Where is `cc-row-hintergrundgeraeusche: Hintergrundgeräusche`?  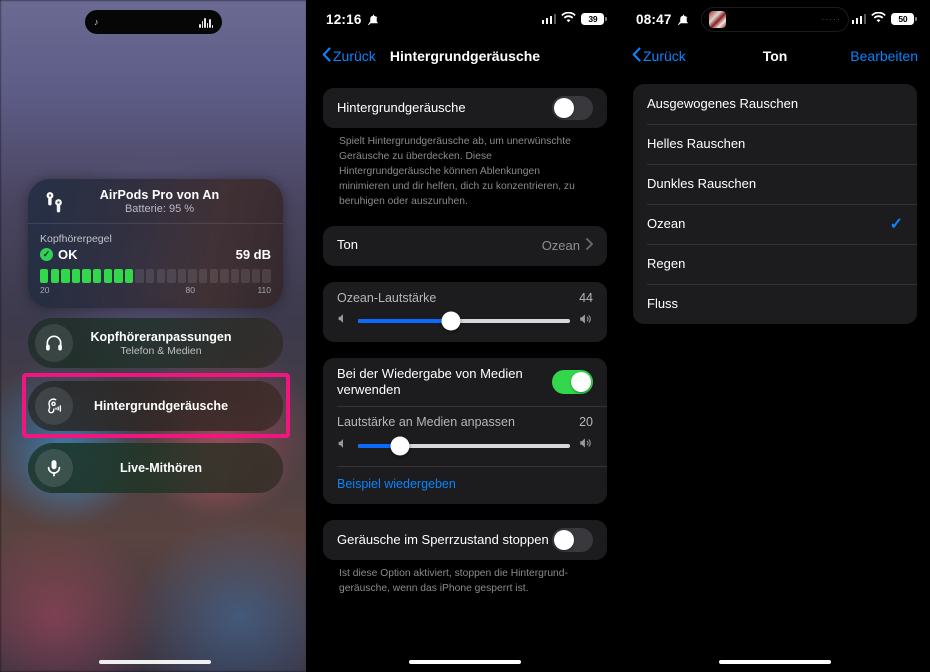
cc-row-hintergrundgeraeusche: Hintergrundgeräusche is located at coordinates (155, 406).